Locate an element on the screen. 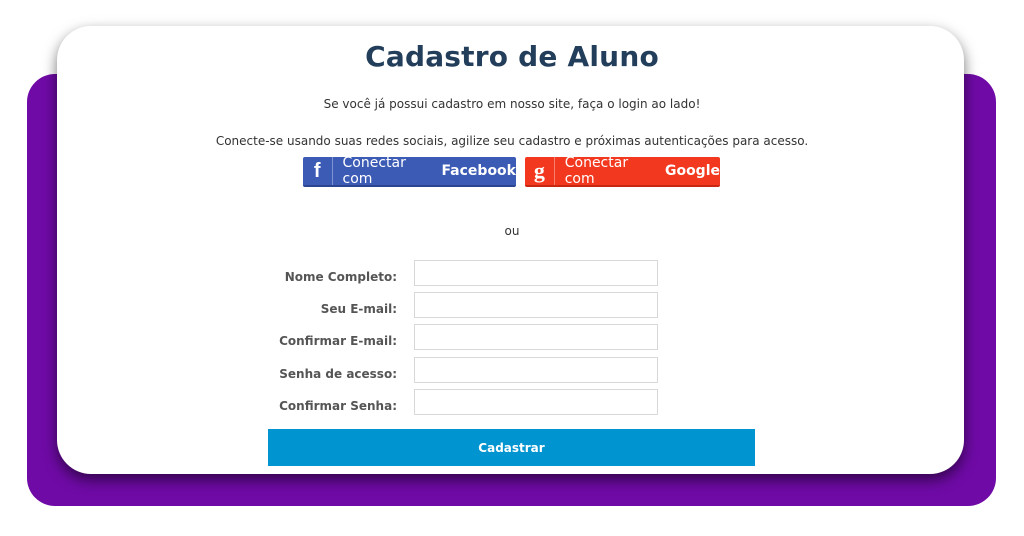 This screenshot has height=536, width=1024. form-row-password: Senha de acesso: is located at coordinates (445, 370).